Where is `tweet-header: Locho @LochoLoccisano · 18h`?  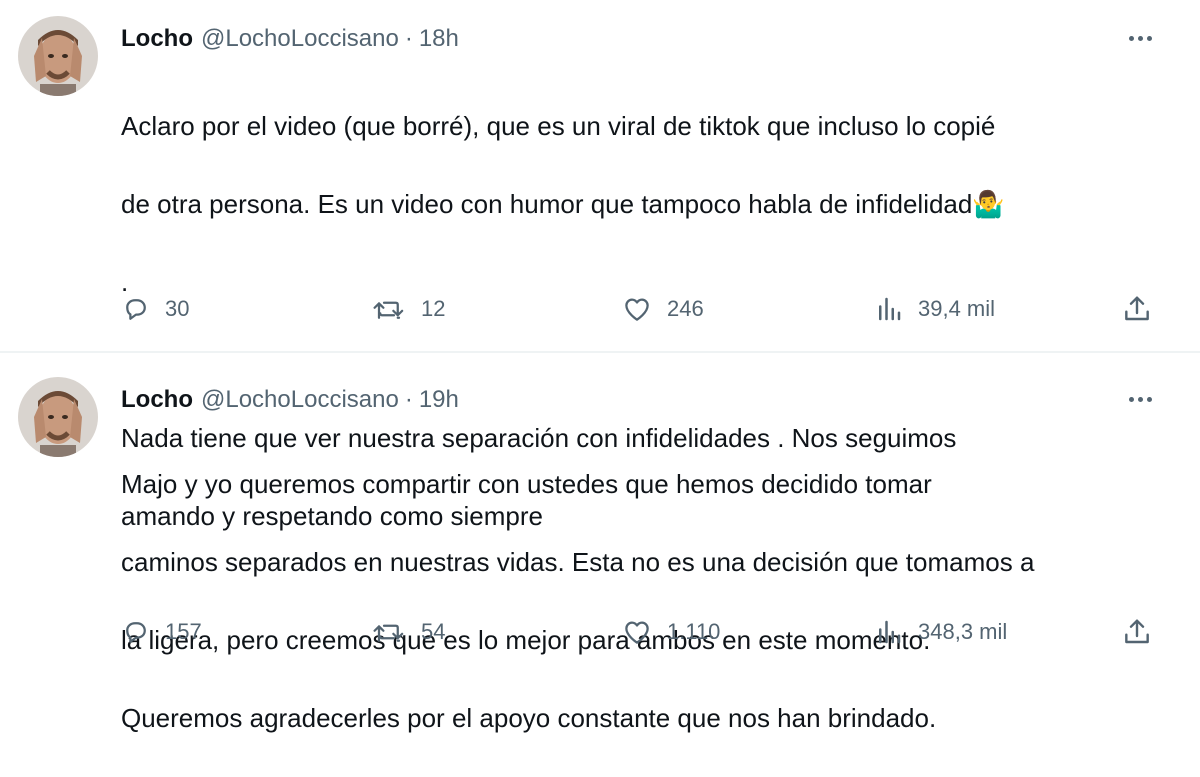 tweet-header: Locho @LochoLoccisano · 18h is located at coordinates (290, 39).